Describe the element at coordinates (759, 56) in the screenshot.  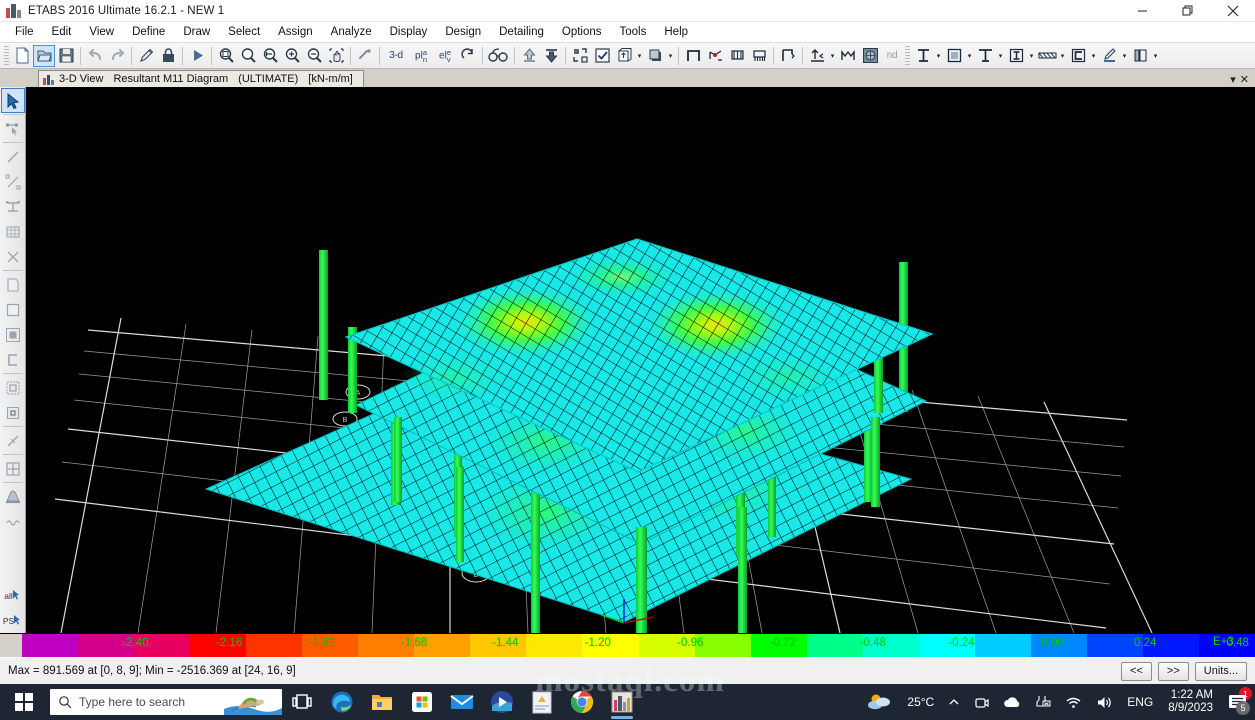
I see `shear-diagram-icon` at that location.